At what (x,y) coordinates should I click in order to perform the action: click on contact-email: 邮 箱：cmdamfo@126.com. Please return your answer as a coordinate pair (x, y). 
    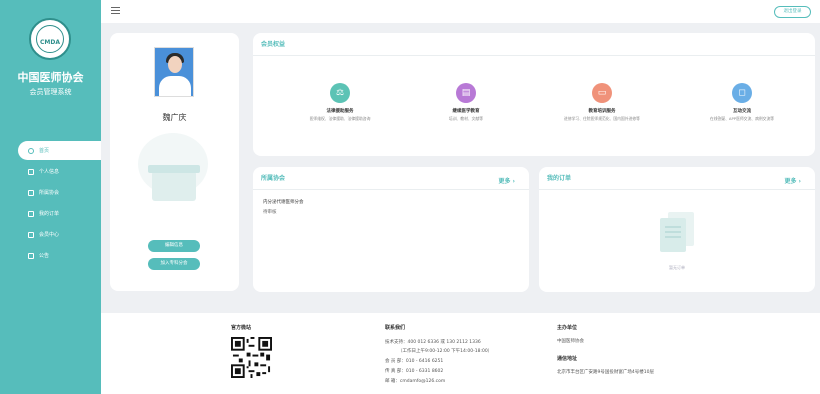
    Looking at the image, I should click on (415, 381).